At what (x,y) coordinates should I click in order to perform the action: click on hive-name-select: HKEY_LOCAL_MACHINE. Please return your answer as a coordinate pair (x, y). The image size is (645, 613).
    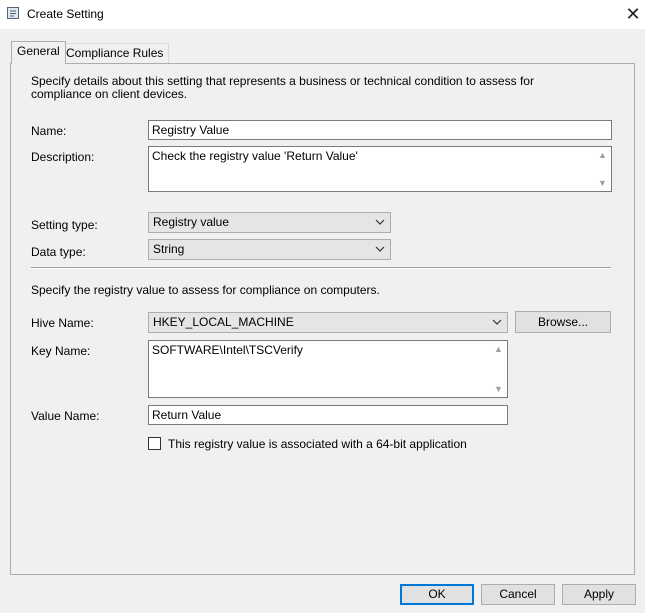
    Looking at the image, I should click on (328, 322).